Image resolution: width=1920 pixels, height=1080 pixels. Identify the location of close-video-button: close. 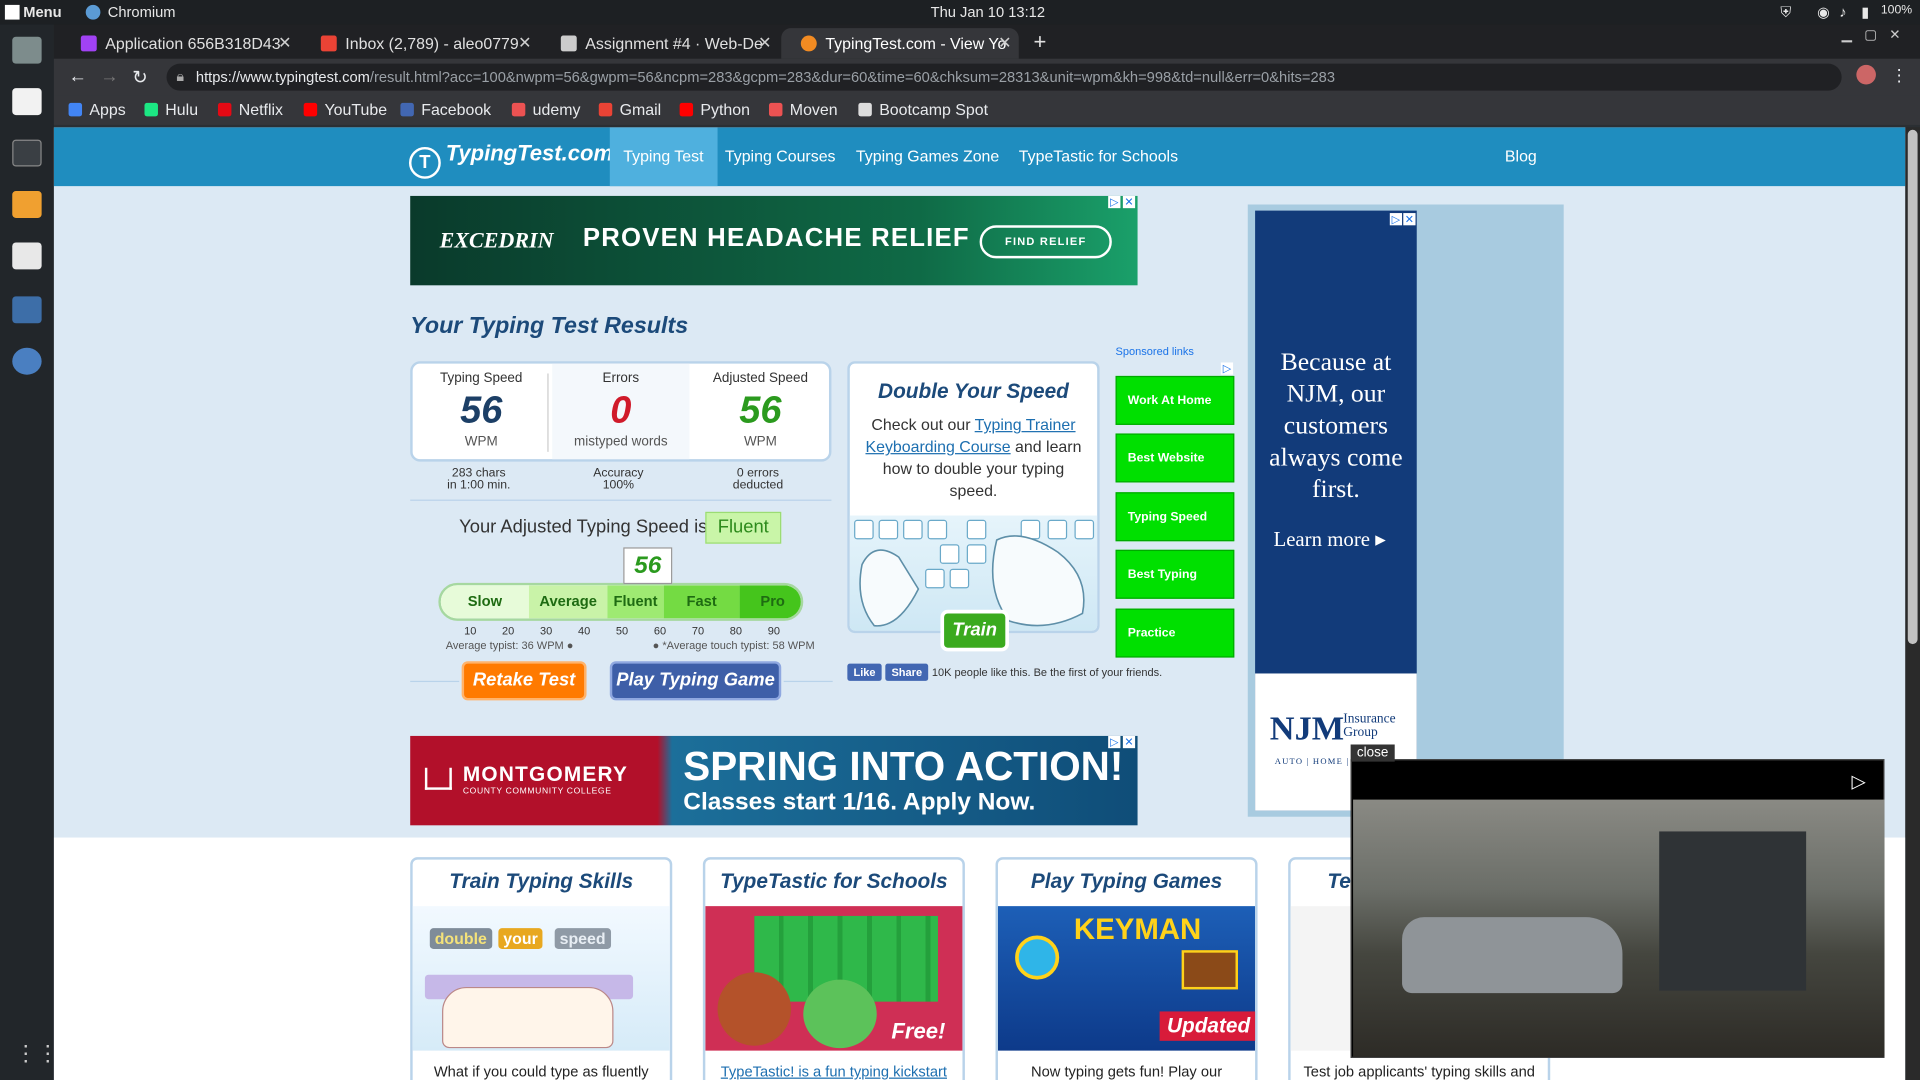
(1372, 753).